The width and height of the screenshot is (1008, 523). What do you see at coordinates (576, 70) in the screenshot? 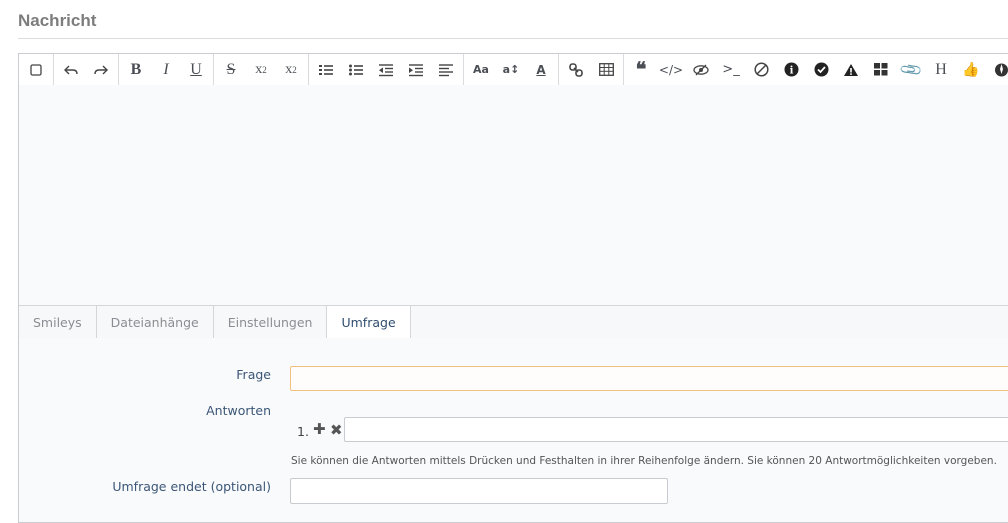
I see `link-icon` at bounding box center [576, 70].